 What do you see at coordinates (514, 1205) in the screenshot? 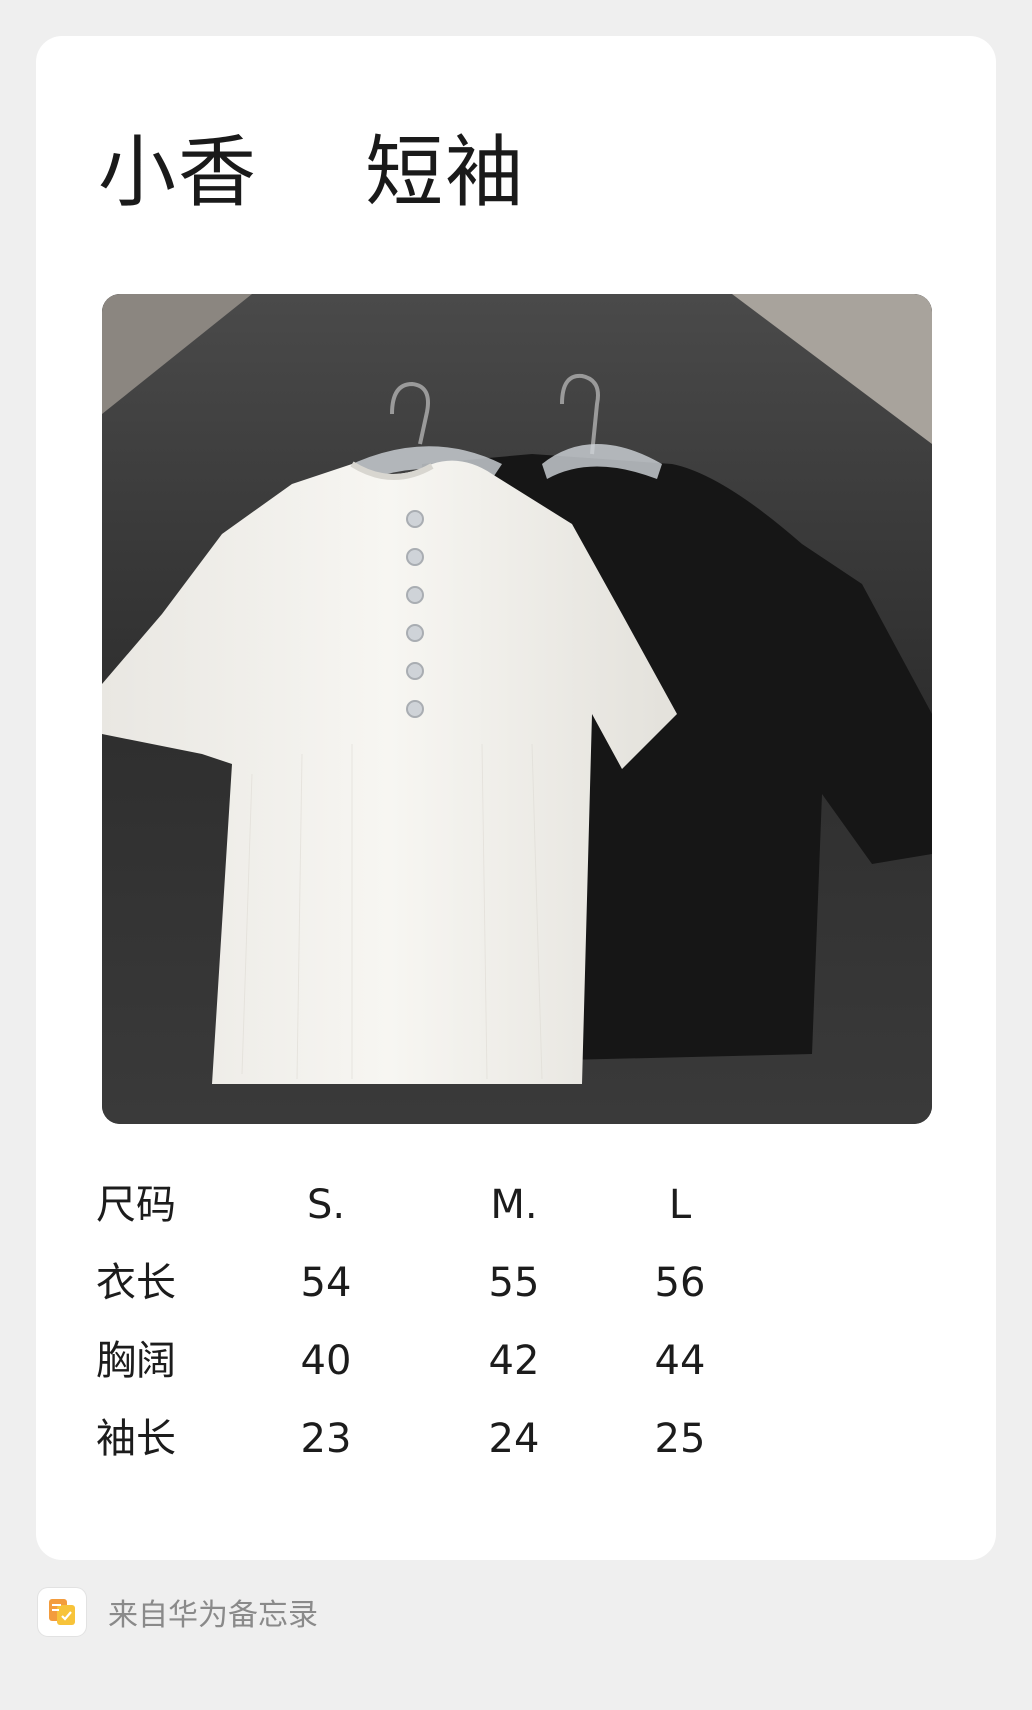
I see `size-header-m: M.` at bounding box center [514, 1205].